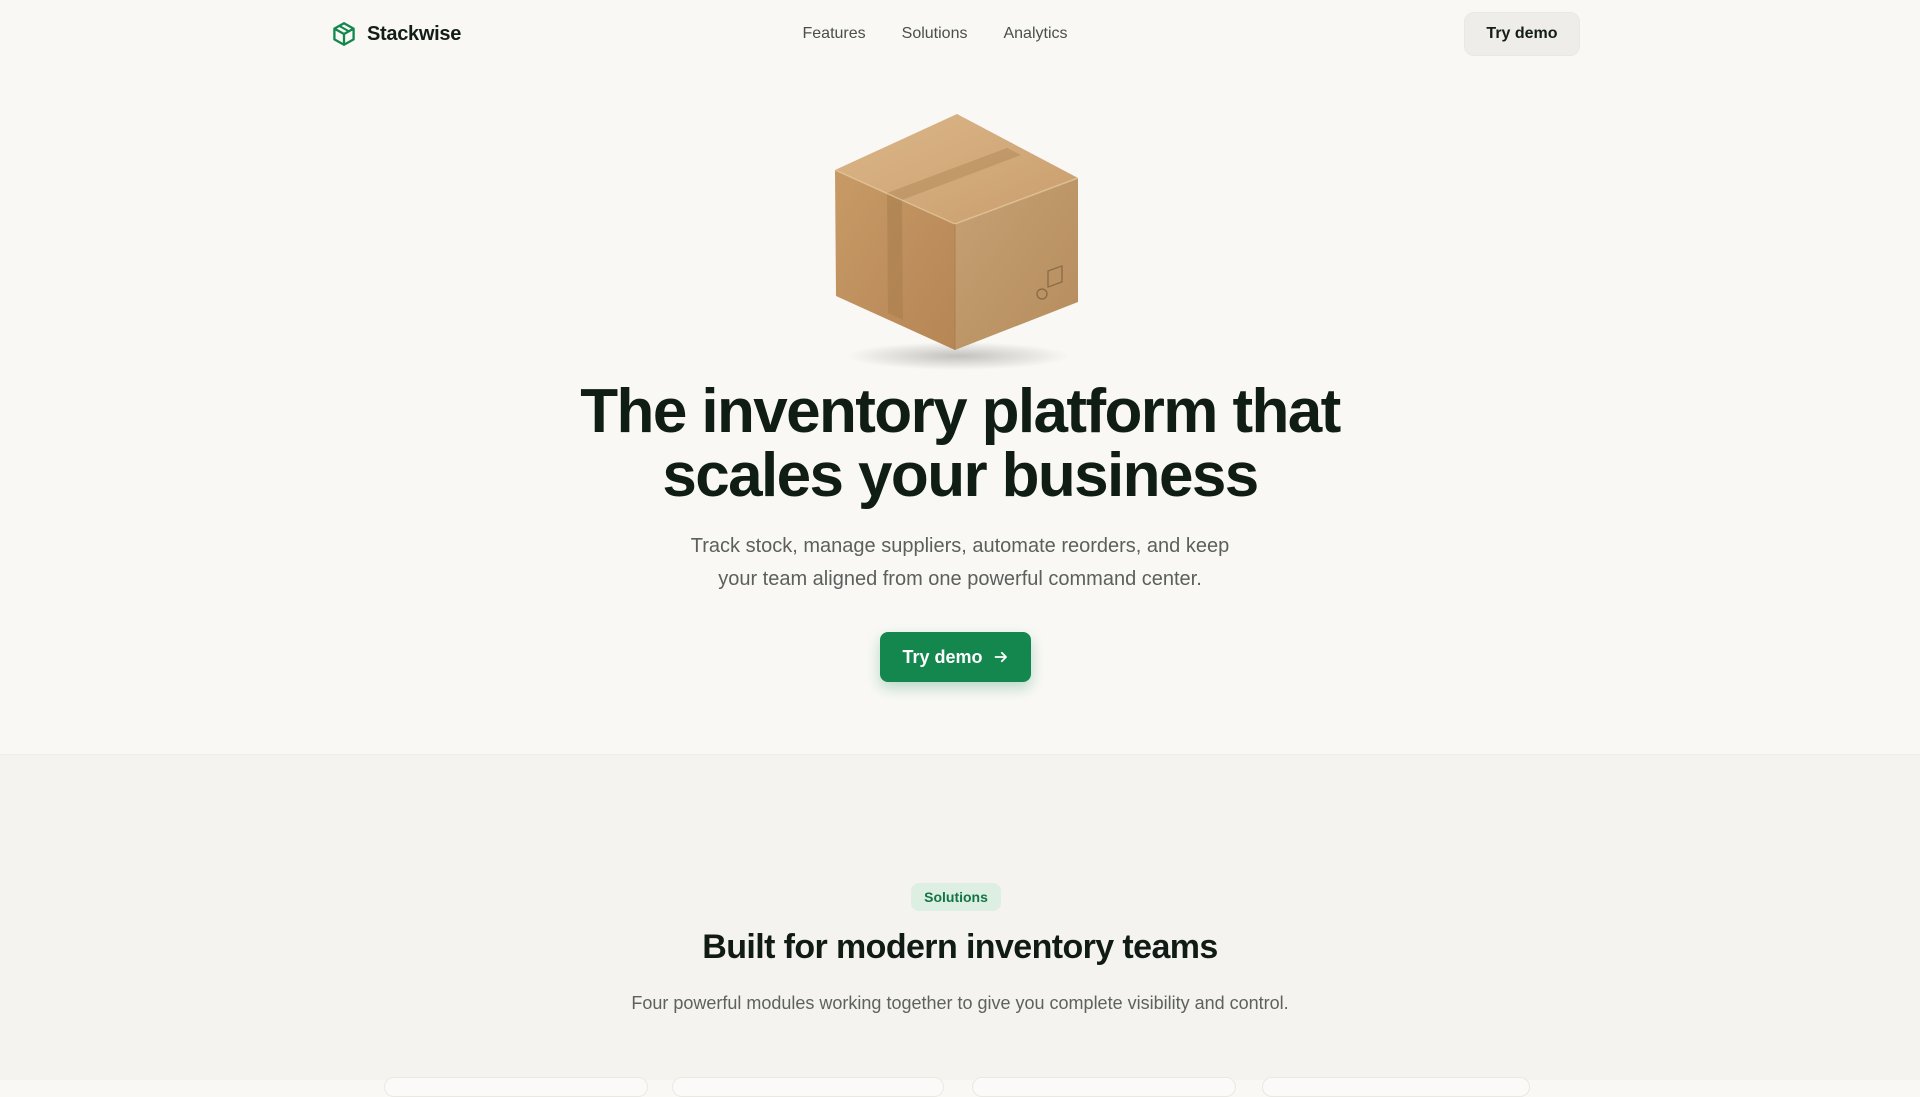 The height and width of the screenshot is (1097, 1920). What do you see at coordinates (1522, 34) in the screenshot?
I see `nav-try-demo-button: Try demo` at bounding box center [1522, 34].